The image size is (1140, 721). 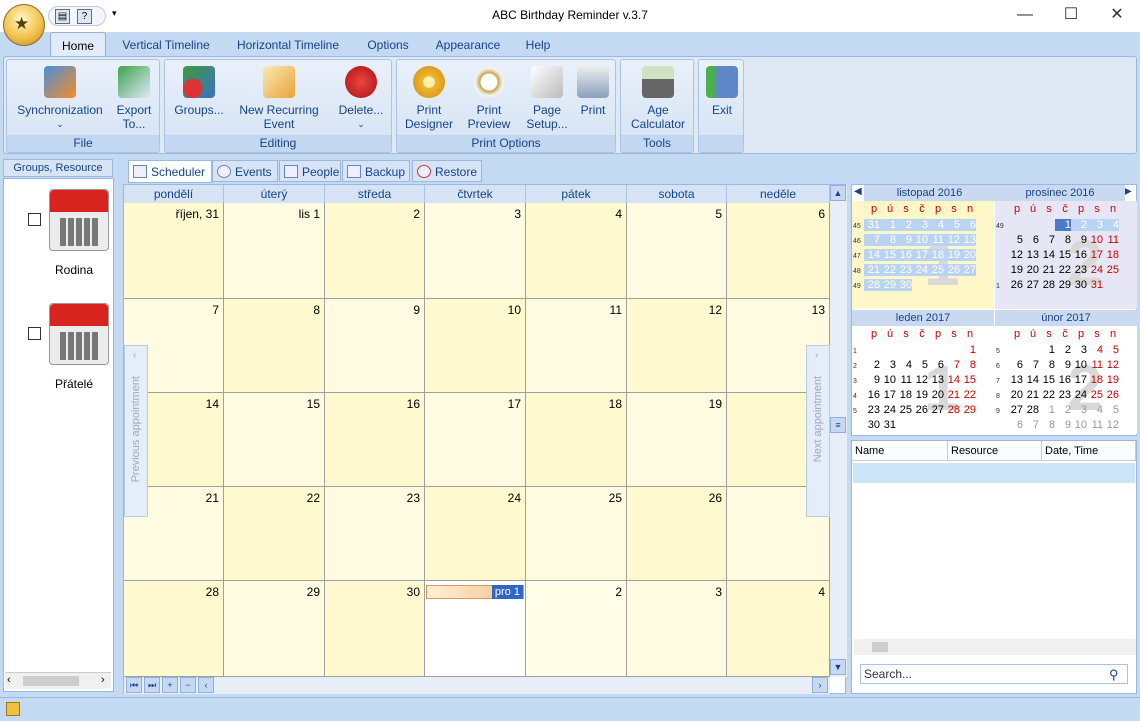 I want to click on calendar-day: 20, so click(x=1031, y=270).